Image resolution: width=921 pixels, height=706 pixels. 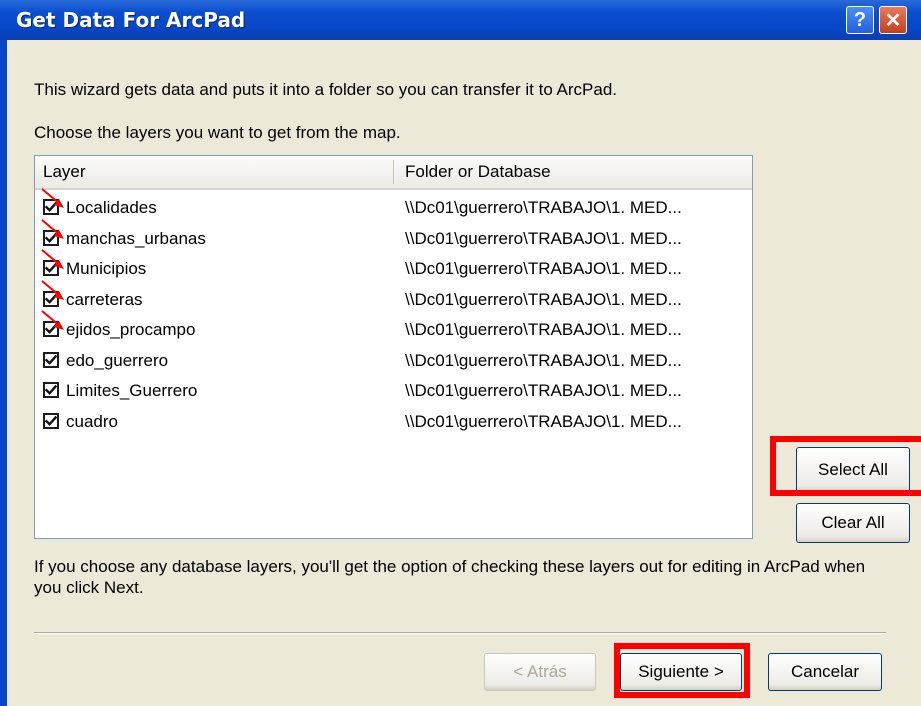 I want to click on layer-name: ejidos_procampo, so click(x=131, y=329).